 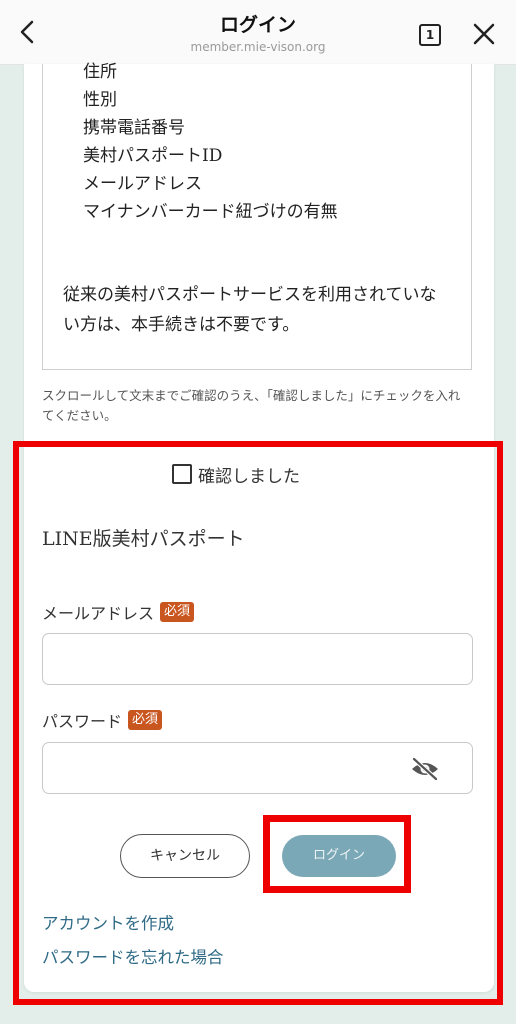 I want to click on list-item: メールアドレス, so click(x=142, y=184).